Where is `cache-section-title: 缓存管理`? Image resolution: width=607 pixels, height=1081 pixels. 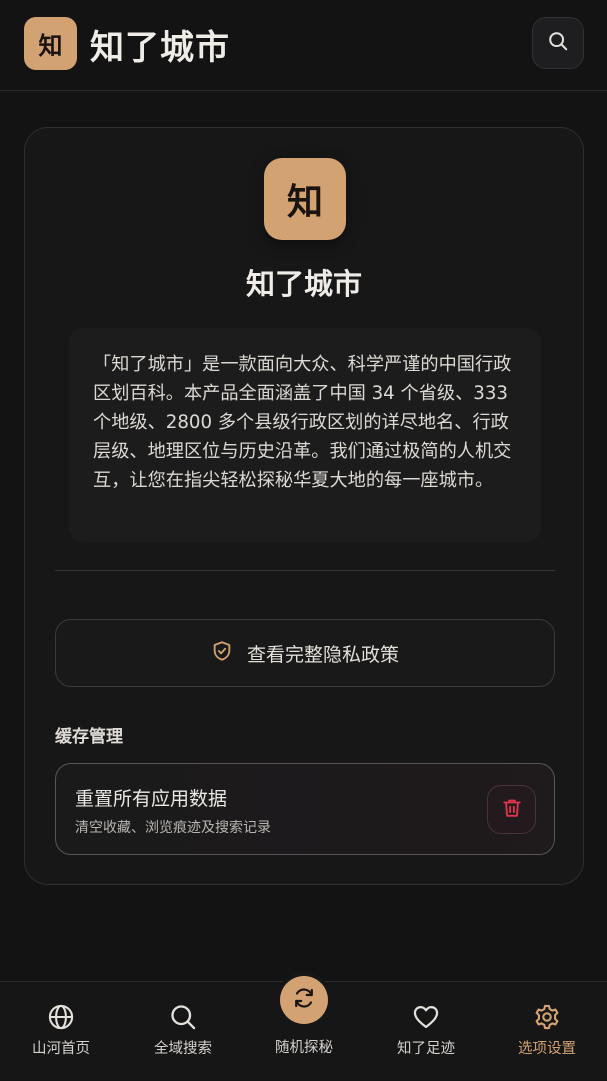 cache-section-title: 缓存管理 is located at coordinates (89, 737).